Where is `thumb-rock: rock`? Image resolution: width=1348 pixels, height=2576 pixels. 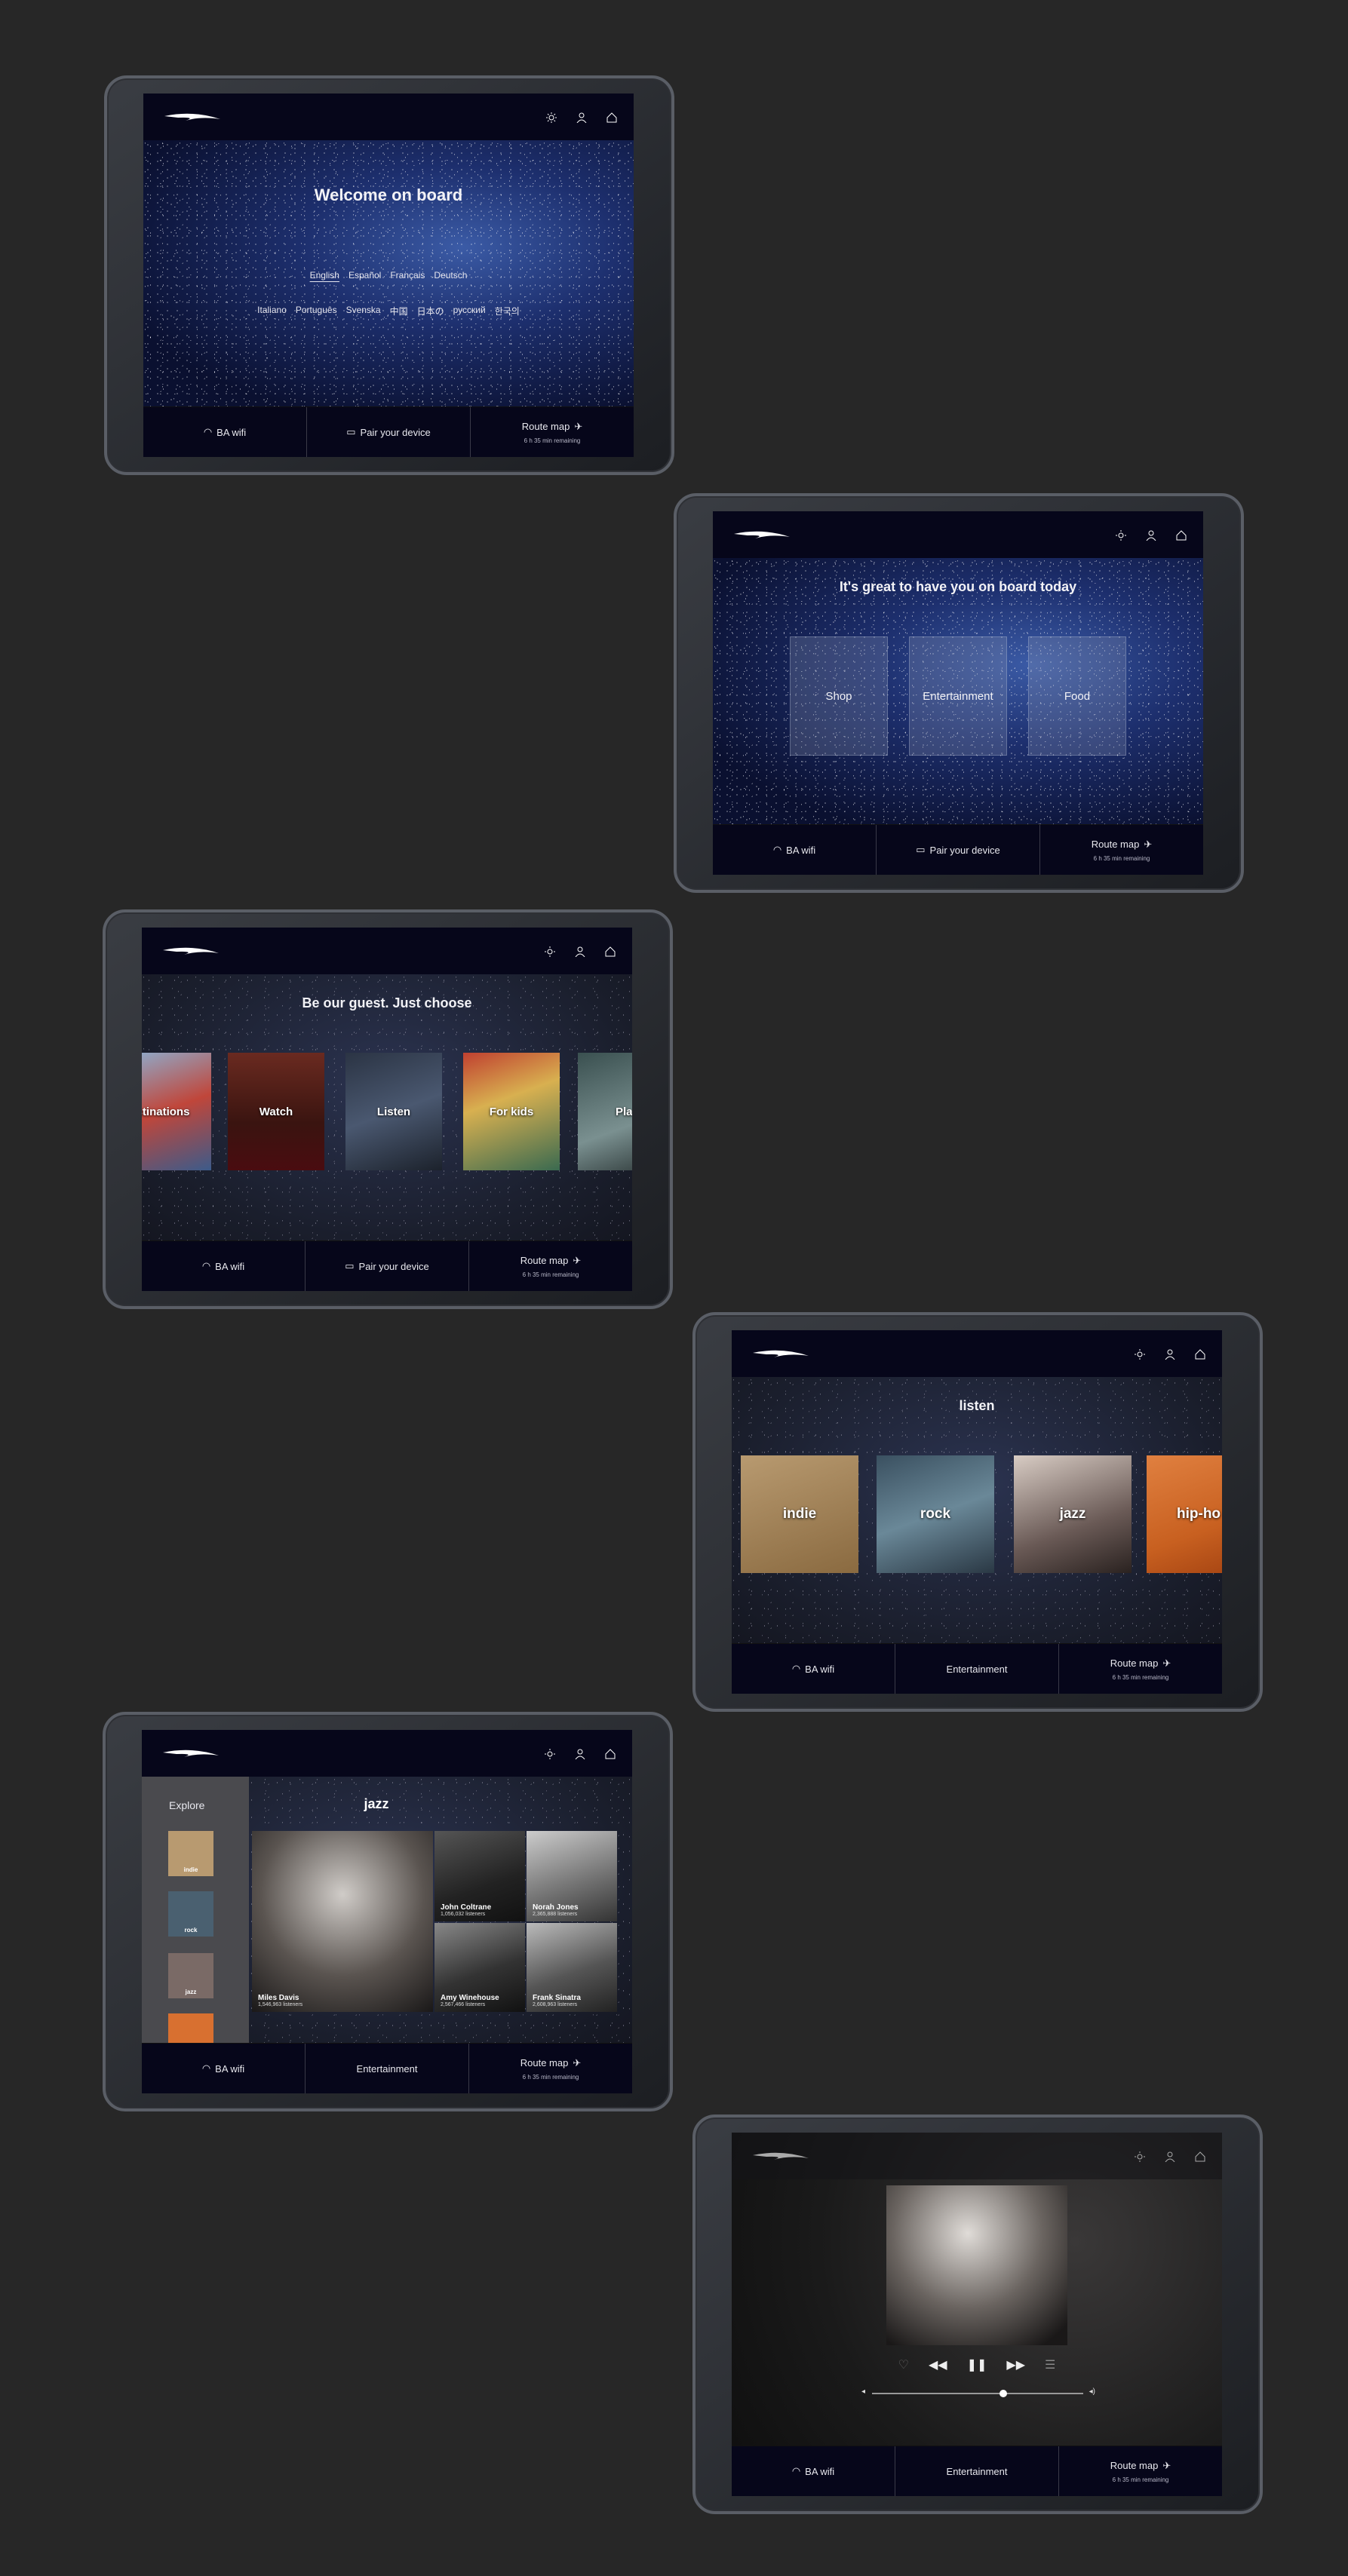
thumb-rock: rock is located at coordinates (190, 1914).